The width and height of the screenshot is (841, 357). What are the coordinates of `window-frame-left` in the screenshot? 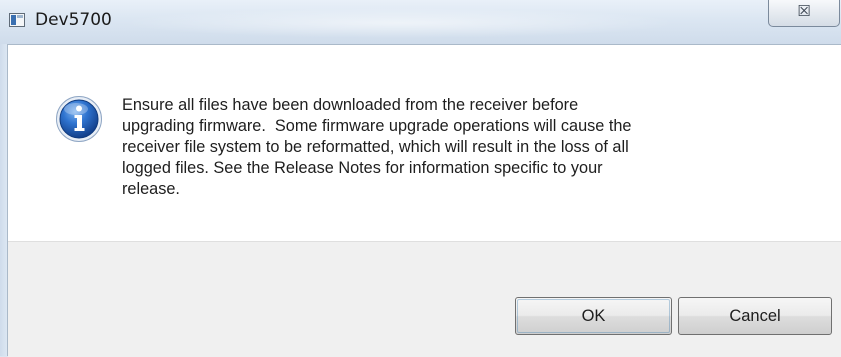 It's located at (3, 200).